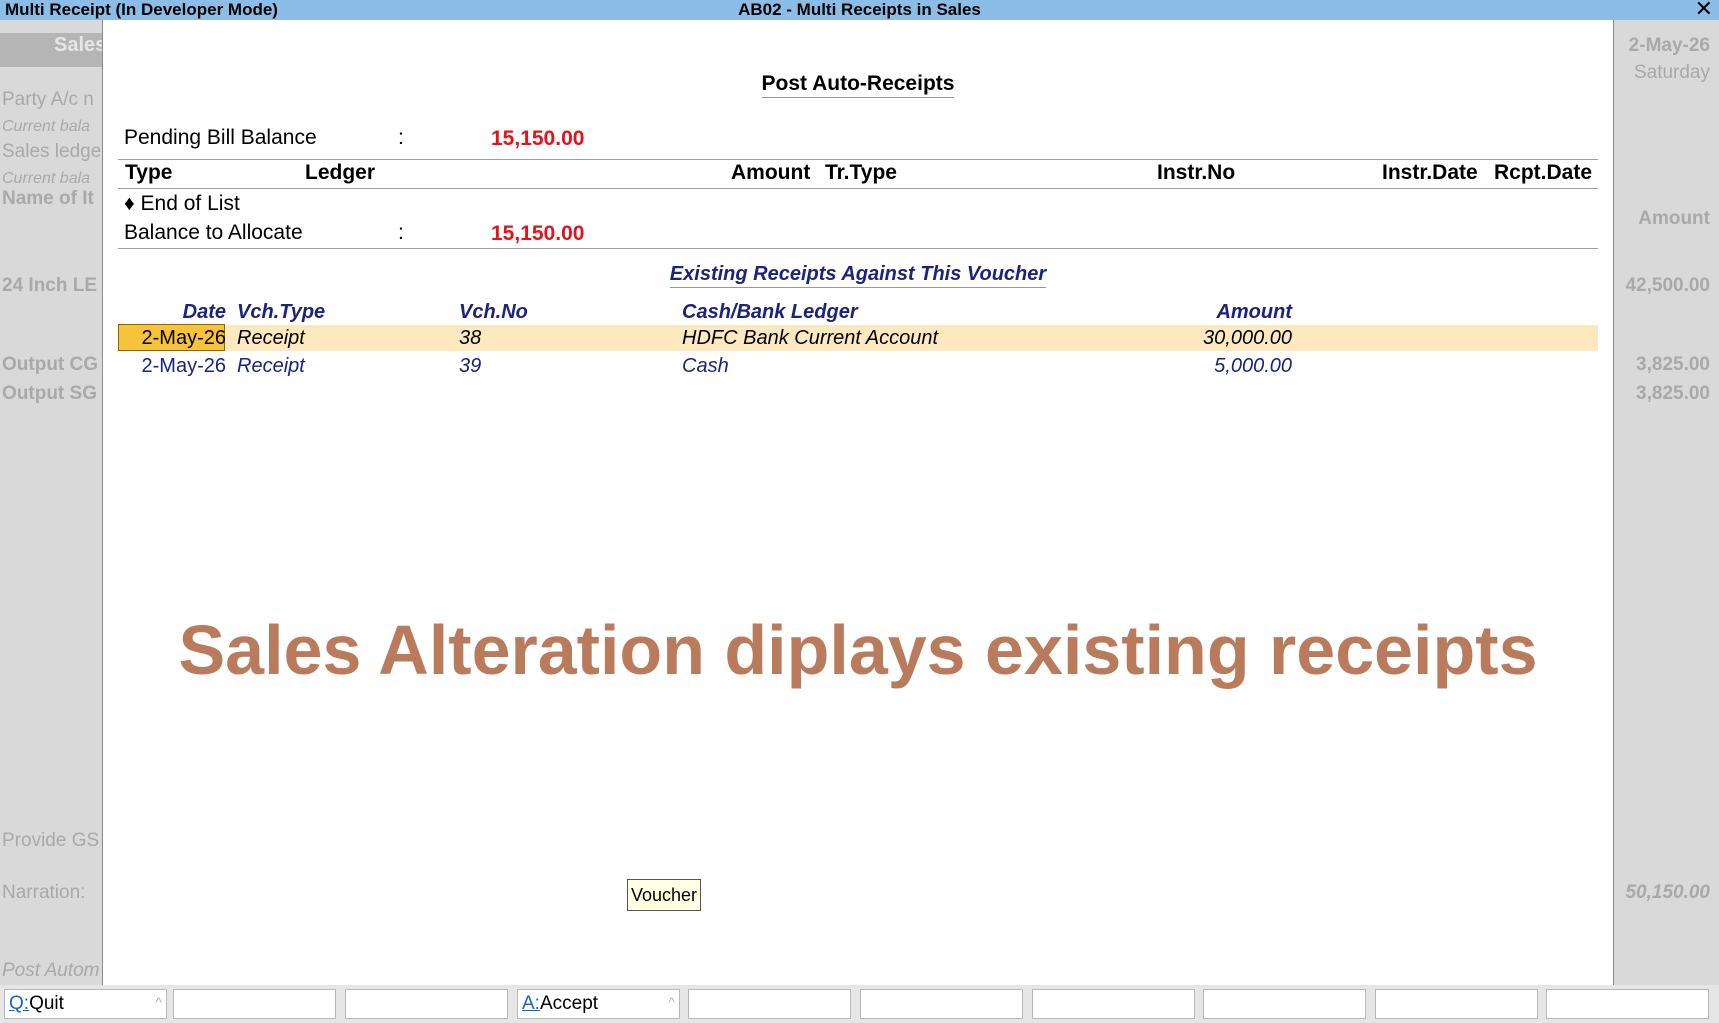 The height and width of the screenshot is (1023, 1719). I want to click on party-label: Party A/c n, so click(48, 99).